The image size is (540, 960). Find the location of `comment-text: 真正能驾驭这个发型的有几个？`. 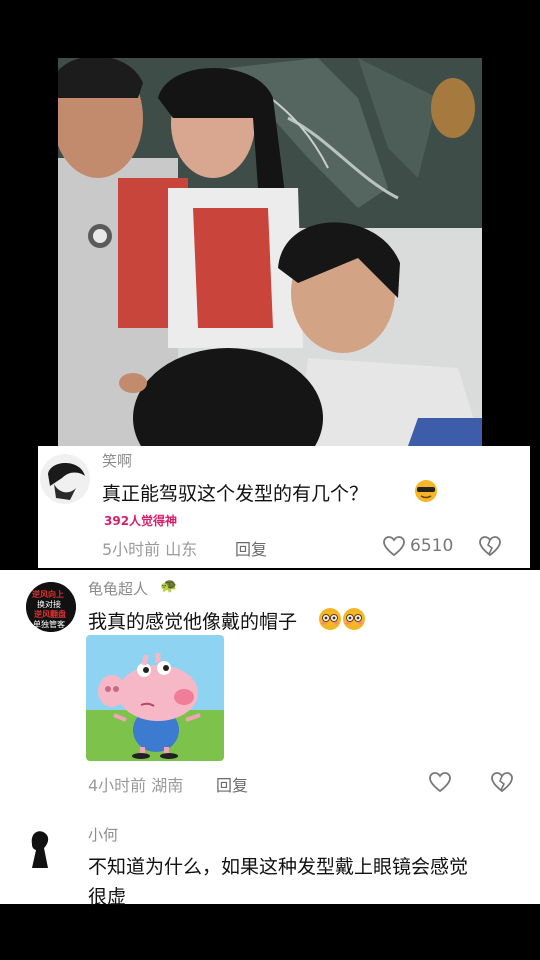

comment-text: 真正能驾驭这个发型的有几个？ is located at coordinates (235, 494).